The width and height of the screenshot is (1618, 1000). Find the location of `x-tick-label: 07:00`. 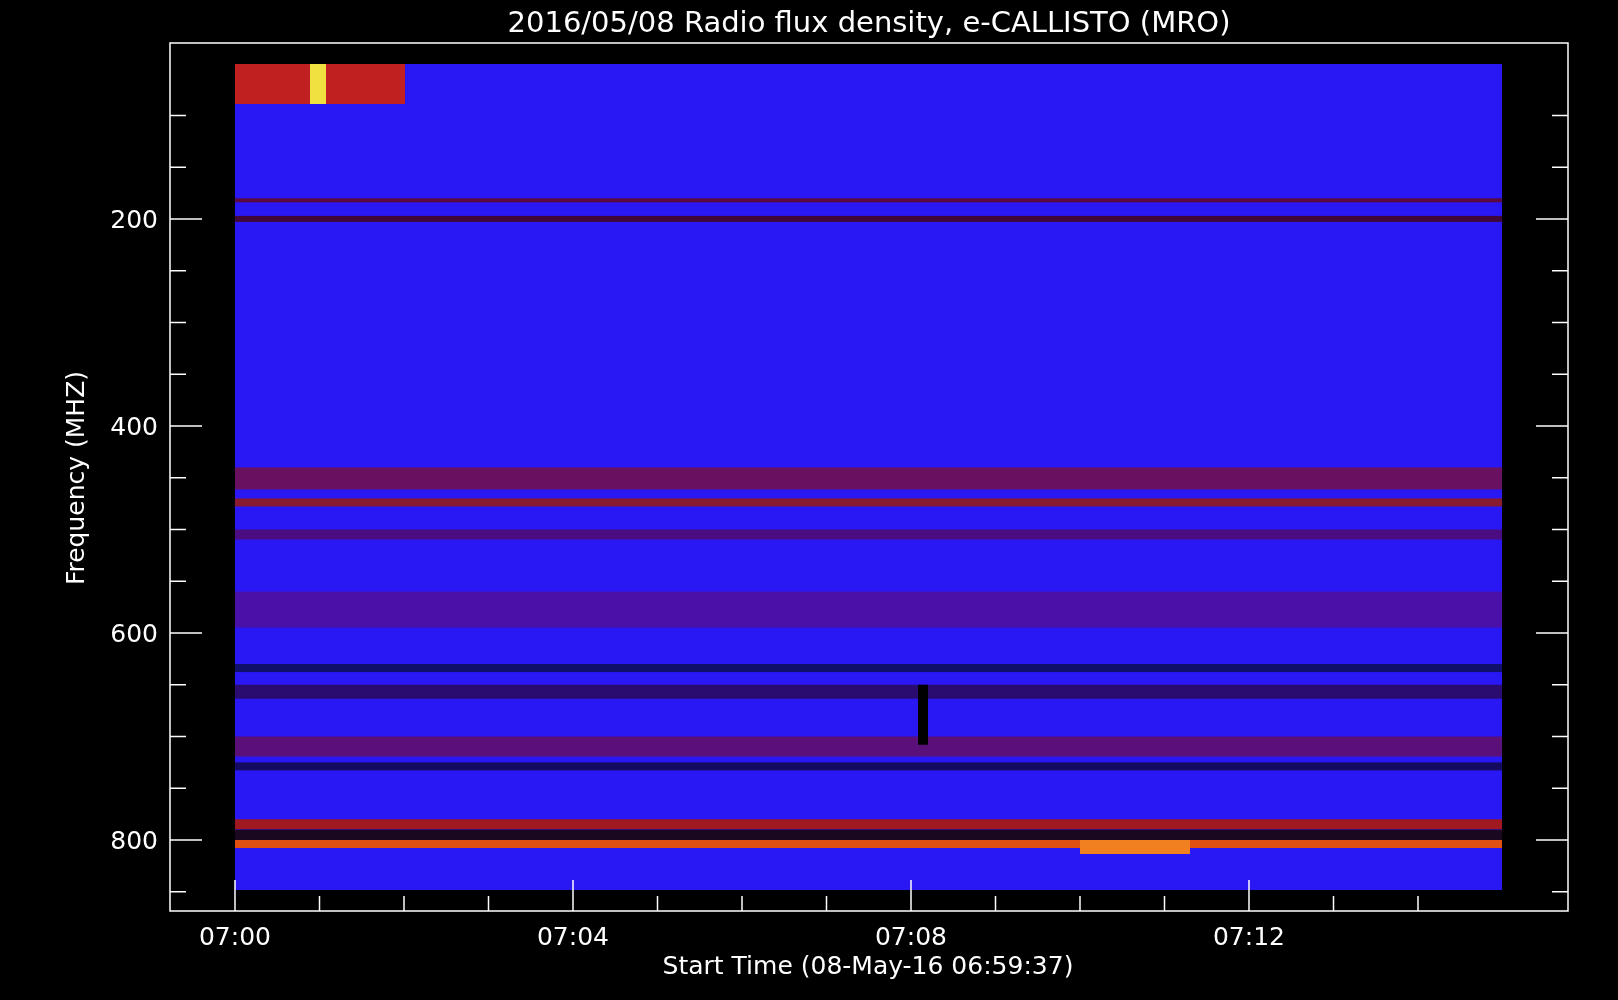

x-tick-label: 07:00 is located at coordinates (235, 936).